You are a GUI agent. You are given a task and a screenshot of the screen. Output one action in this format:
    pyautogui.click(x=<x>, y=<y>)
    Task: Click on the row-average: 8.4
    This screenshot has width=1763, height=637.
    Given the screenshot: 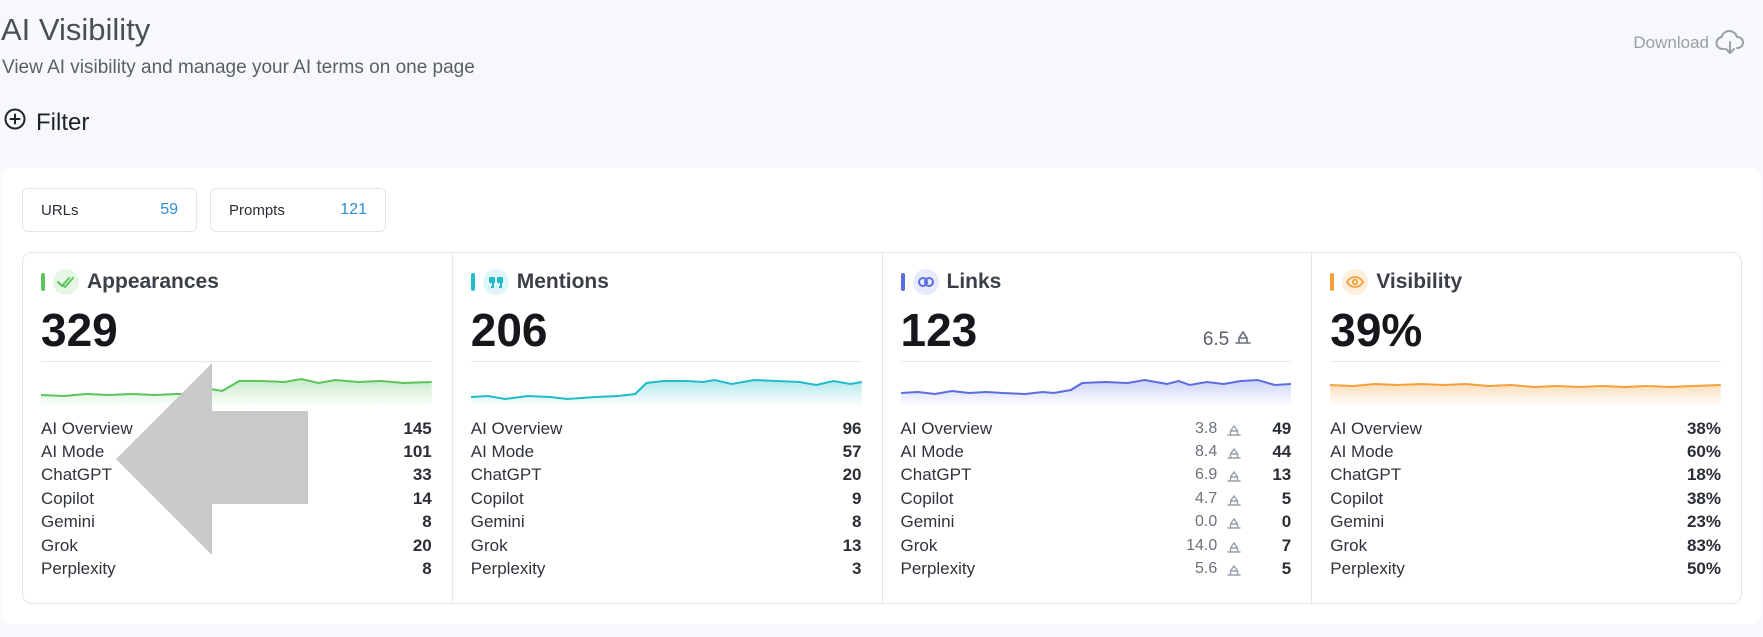 What is the action you would take?
    pyautogui.click(x=1206, y=452)
    